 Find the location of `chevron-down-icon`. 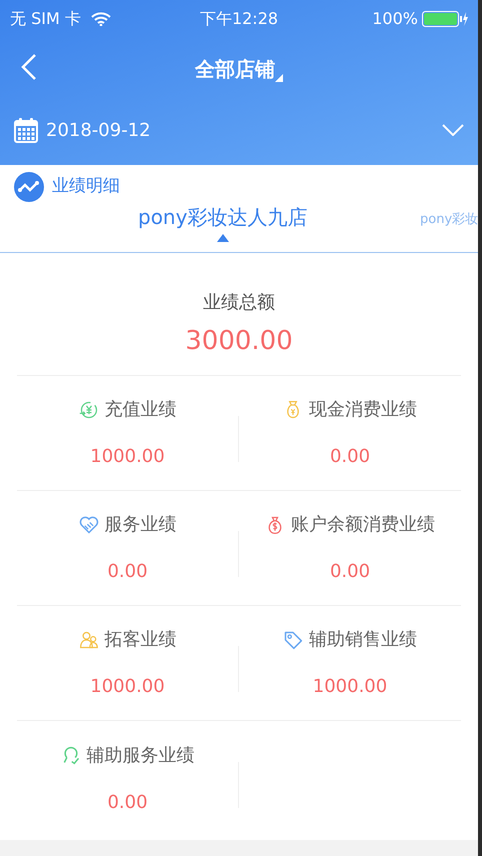

chevron-down-icon is located at coordinates (453, 130).